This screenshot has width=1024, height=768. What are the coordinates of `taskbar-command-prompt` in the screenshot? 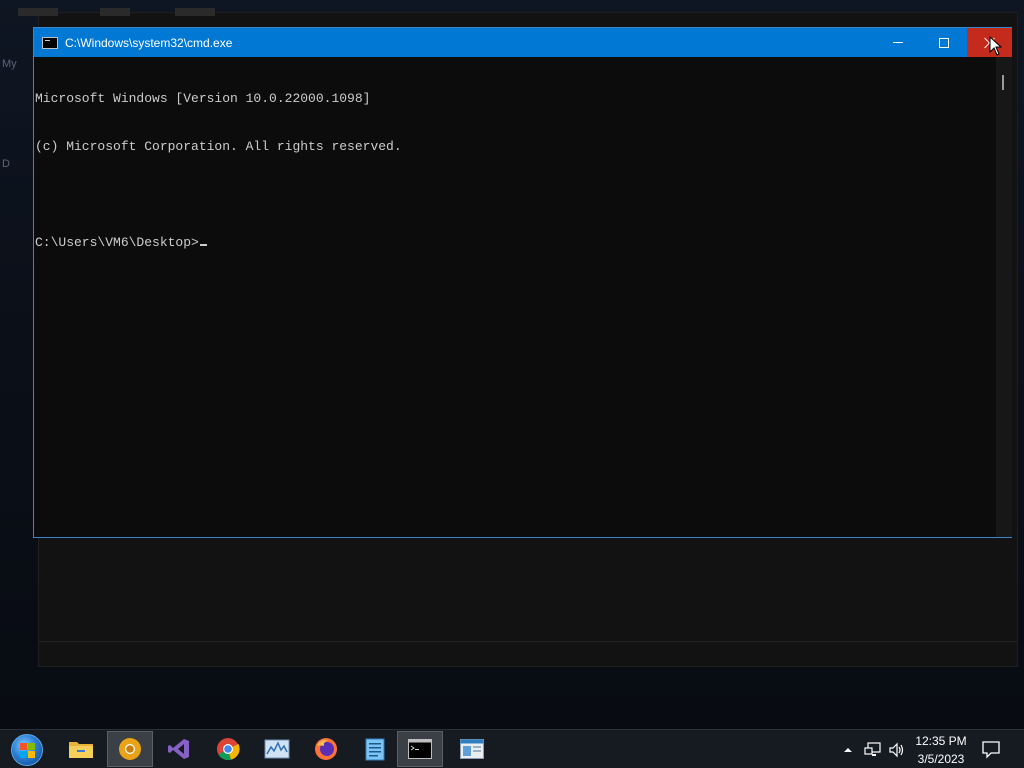 It's located at (420, 749).